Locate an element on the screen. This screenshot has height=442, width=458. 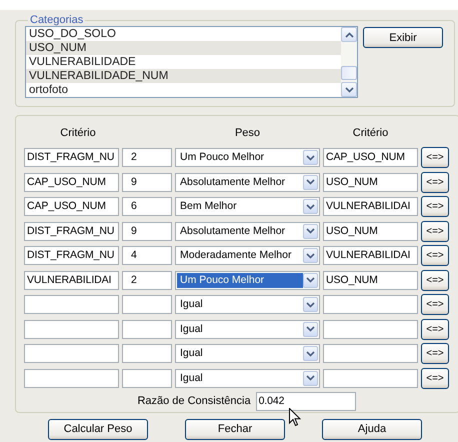
list-item: USO_DO_SOLO is located at coordinates (183, 34).